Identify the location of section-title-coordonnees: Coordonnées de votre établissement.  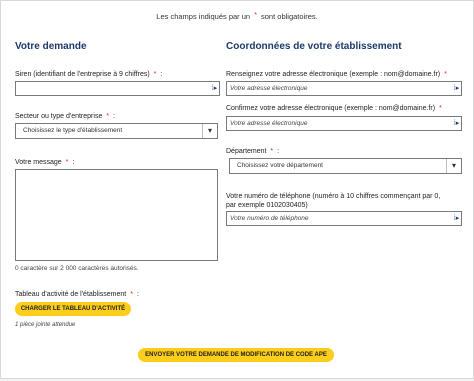
(314, 46).